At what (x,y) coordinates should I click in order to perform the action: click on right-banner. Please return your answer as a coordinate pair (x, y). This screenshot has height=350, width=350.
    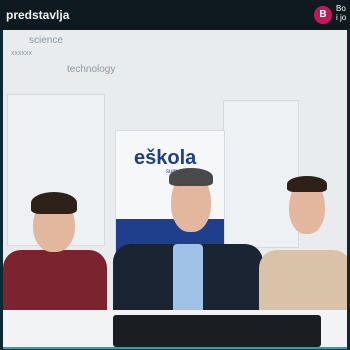
    Looking at the image, I should click on (261, 174).